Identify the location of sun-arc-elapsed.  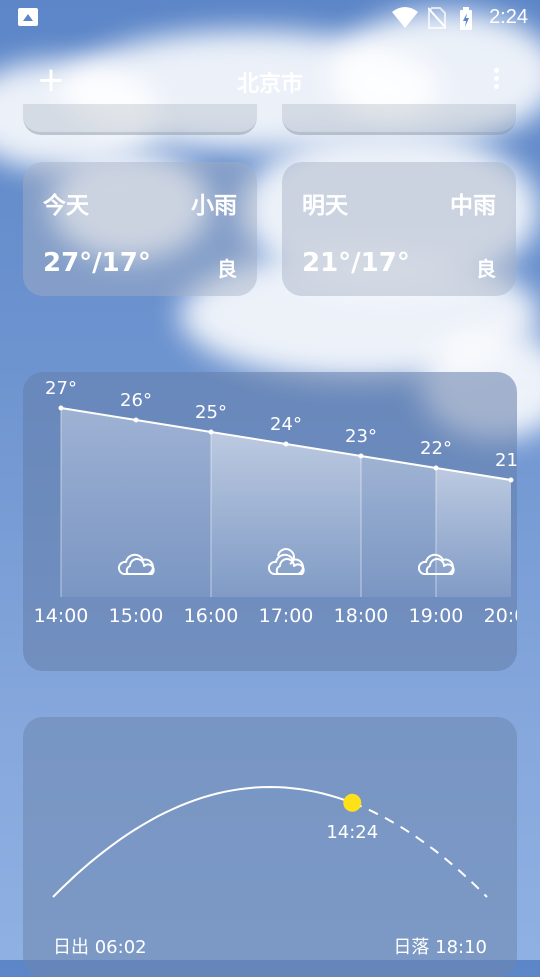
(202, 841).